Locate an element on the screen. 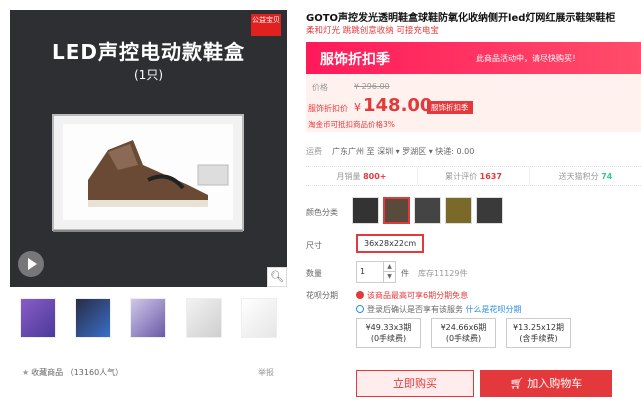  decrement-arrow-icon: ▼ is located at coordinates (389, 277).